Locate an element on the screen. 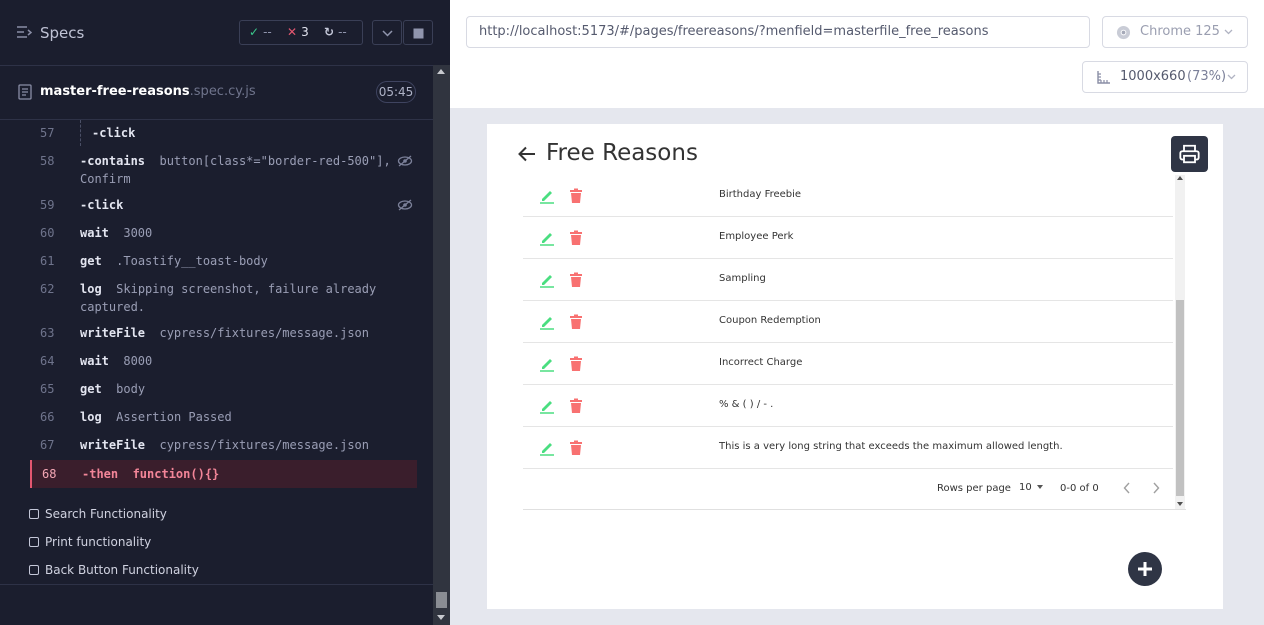 Image resolution: width=1264 pixels, height=625 pixels. divider is located at coordinates (216, 584).